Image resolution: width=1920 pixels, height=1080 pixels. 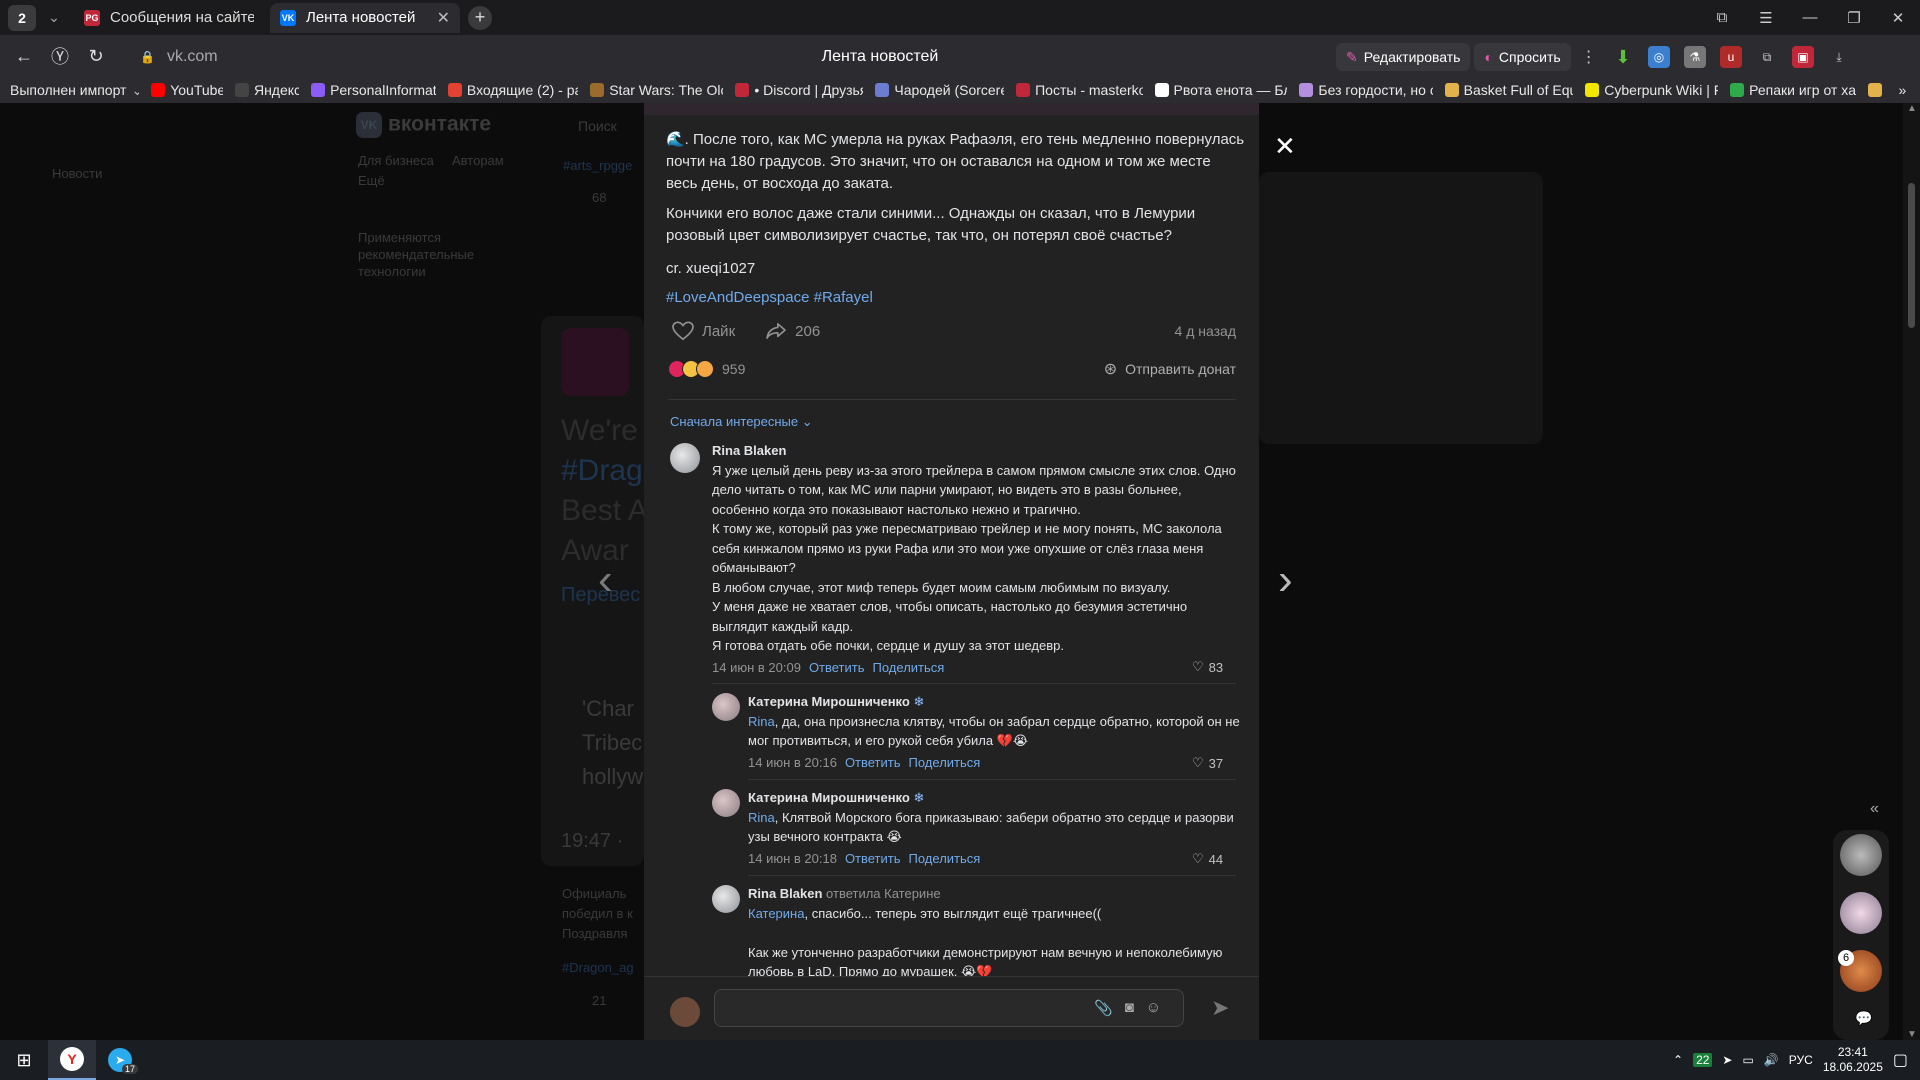 What do you see at coordinates (1170, 369) in the screenshot?
I see `donate-button: ⊛ Отправить донат` at bounding box center [1170, 369].